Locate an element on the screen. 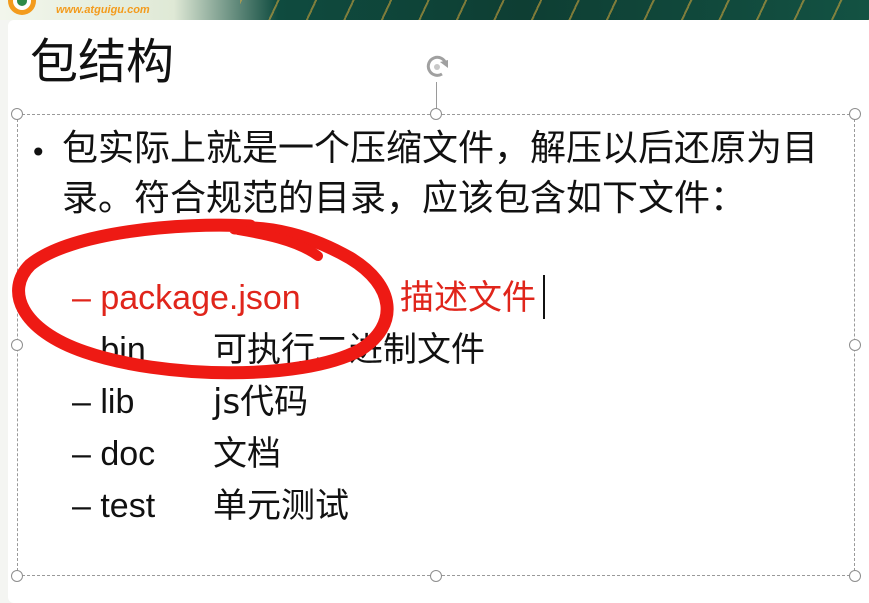 Image resolution: width=869 pixels, height=603 pixels. text-cursor is located at coordinates (544, 297).